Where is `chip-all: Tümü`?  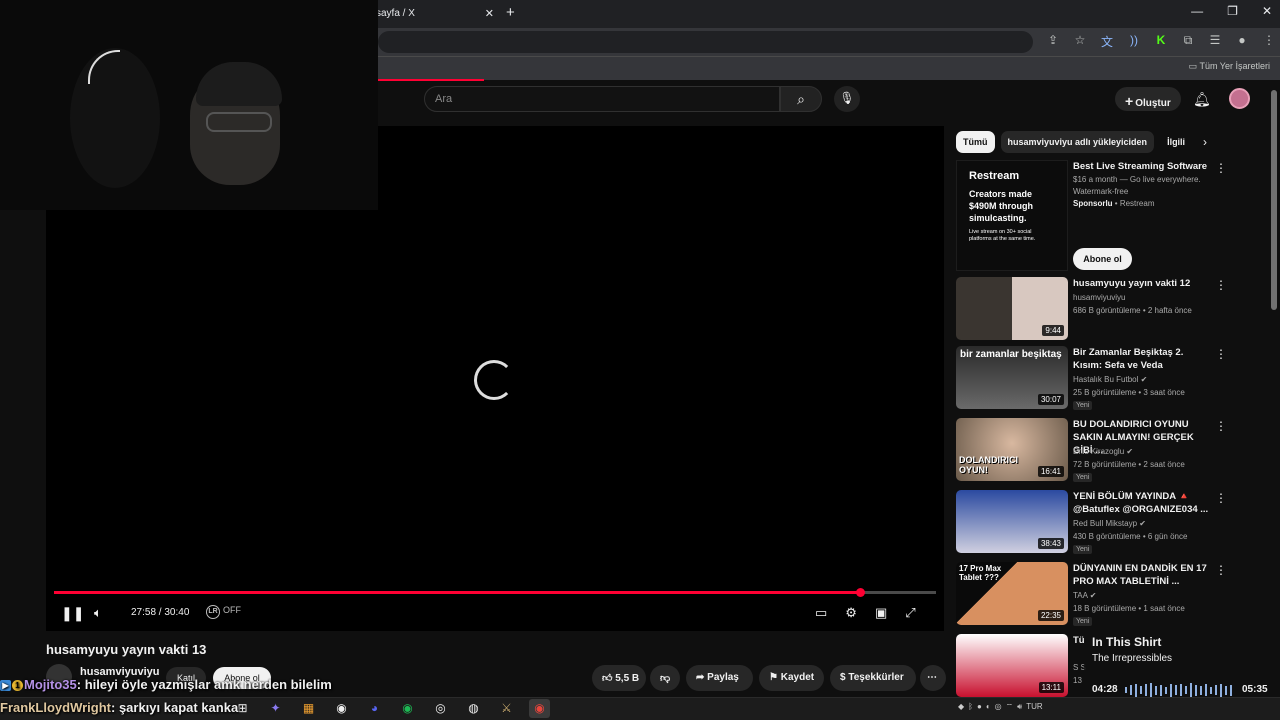
chip-all: Tümü is located at coordinates (975, 142).